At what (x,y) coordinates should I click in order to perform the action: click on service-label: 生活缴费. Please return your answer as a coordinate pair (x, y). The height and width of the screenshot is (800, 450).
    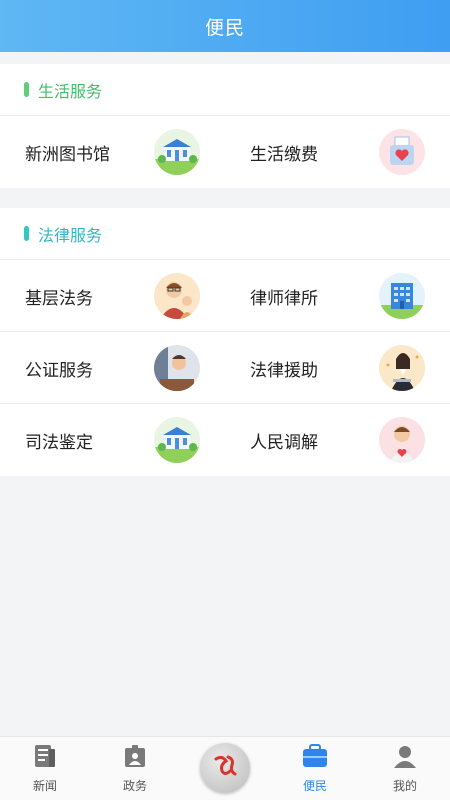
    Looking at the image, I should click on (284, 154).